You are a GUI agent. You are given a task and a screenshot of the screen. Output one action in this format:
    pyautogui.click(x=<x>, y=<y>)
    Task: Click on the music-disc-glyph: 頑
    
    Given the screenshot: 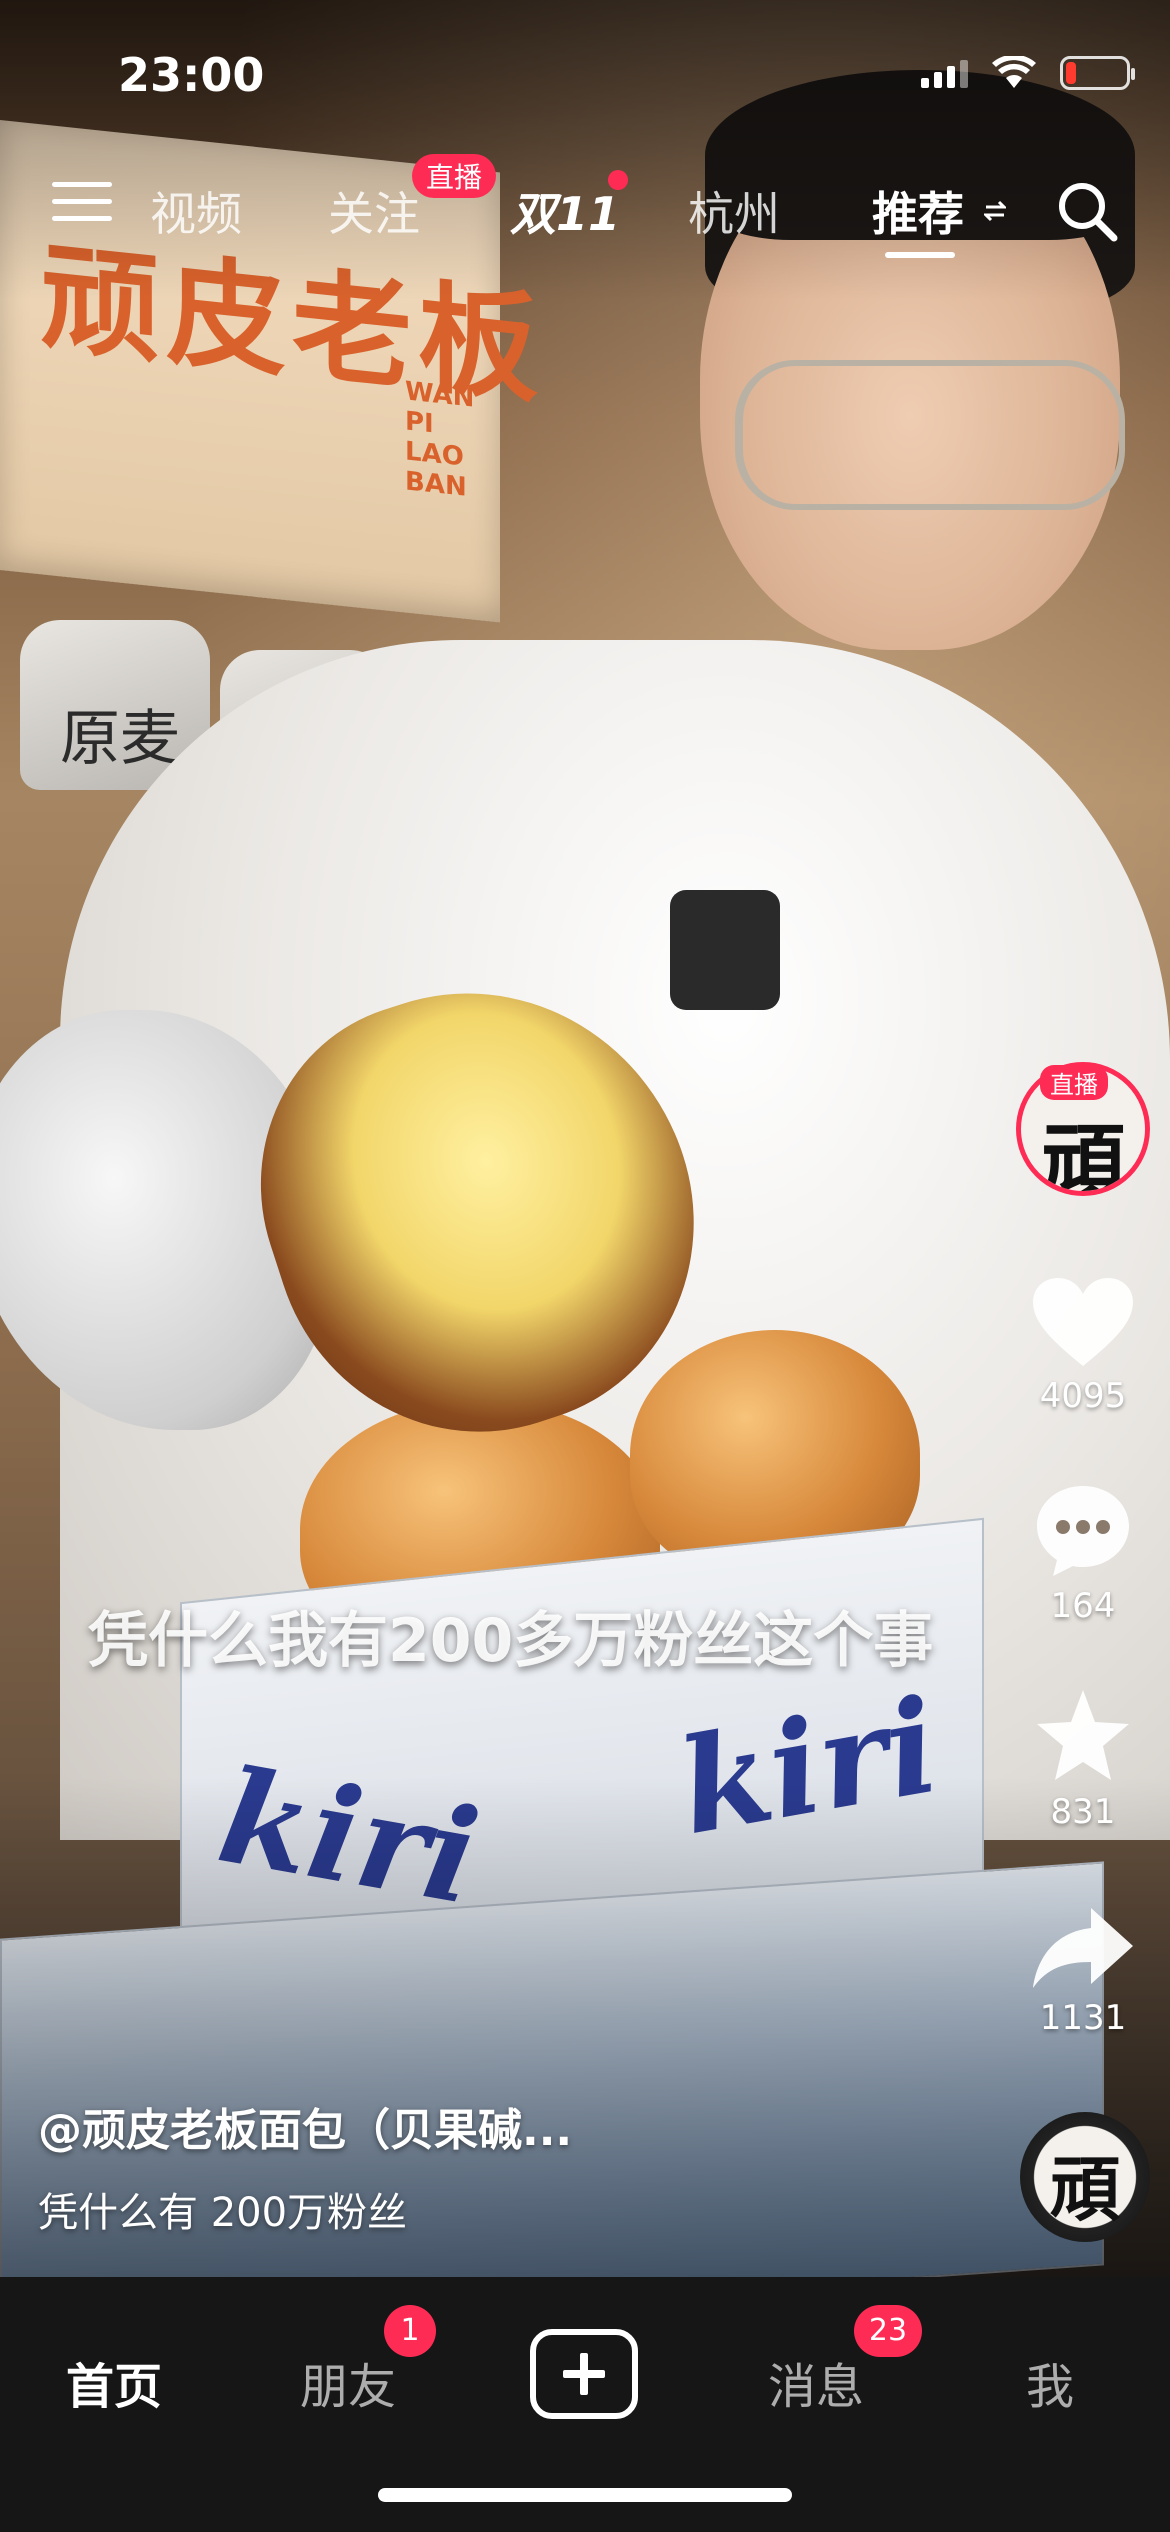 What is the action you would take?
    pyautogui.click(x=1085, y=2189)
    